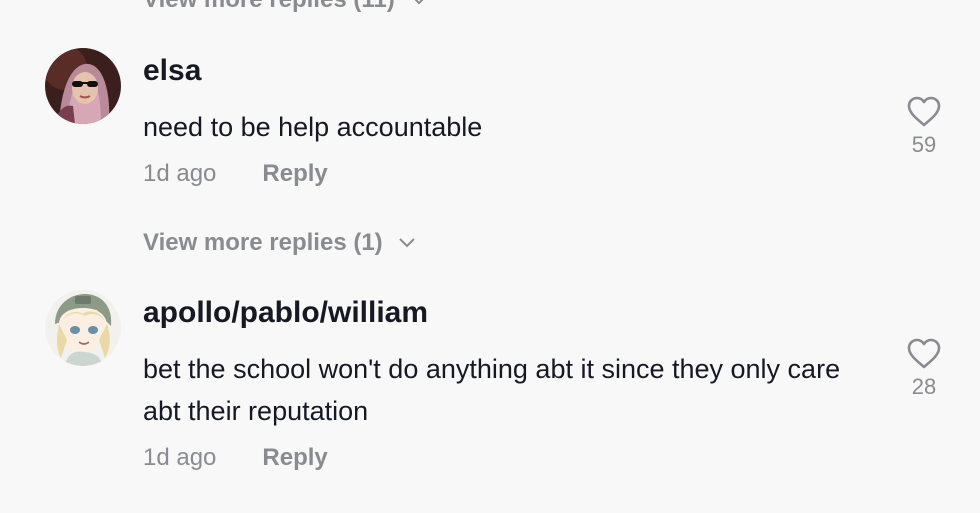 The height and width of the screenshot is (513, 980). I want to click on comment-username: elsa, so click(172, 71).